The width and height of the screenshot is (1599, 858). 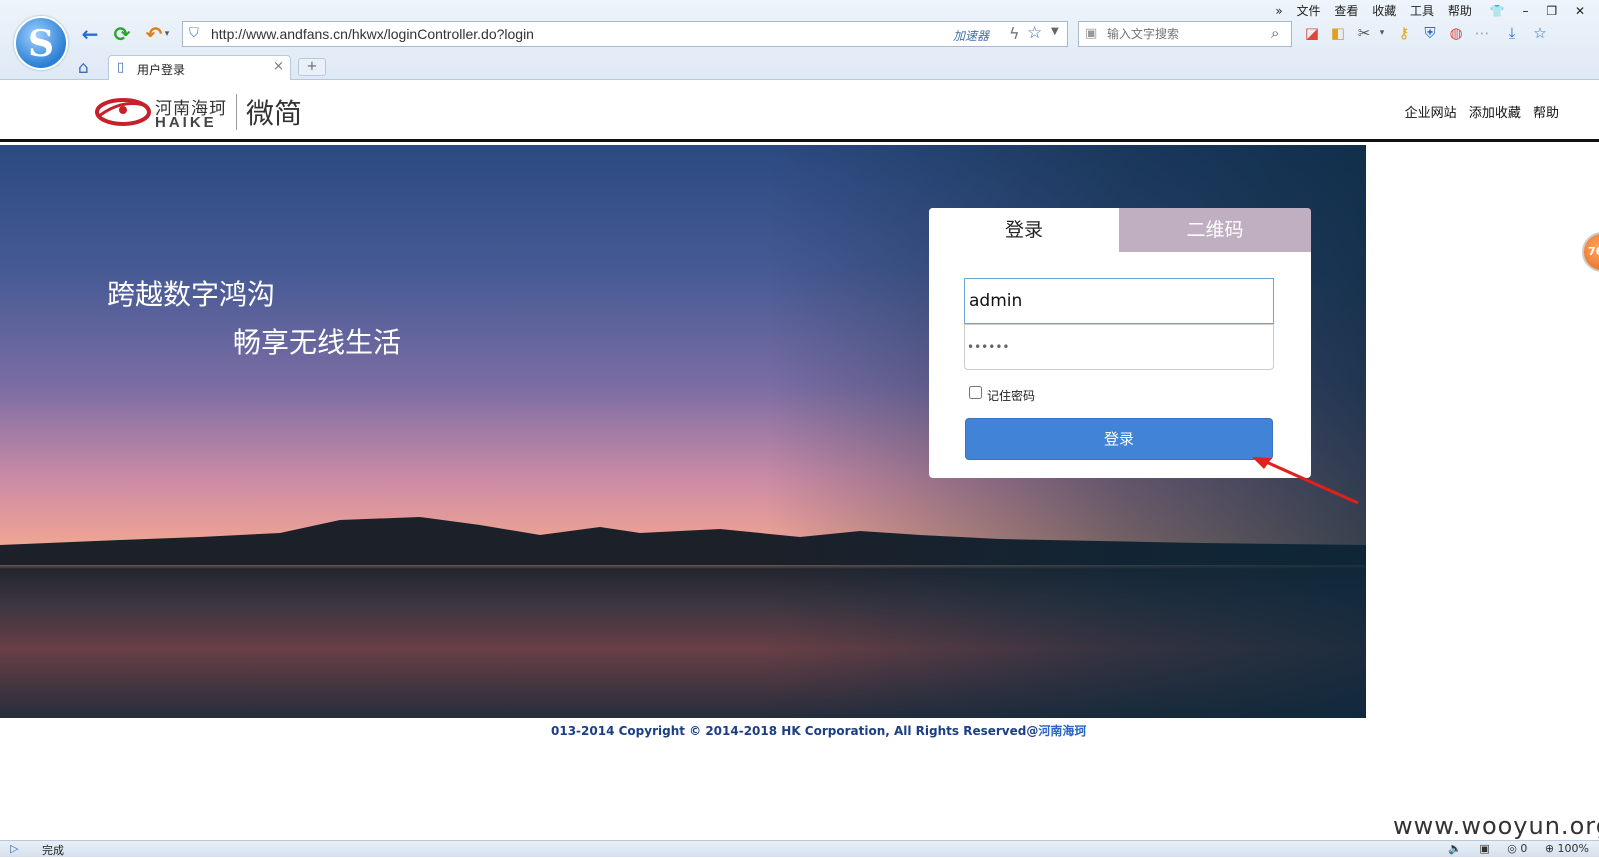 I want to click on accelerator-label: 加速器, so click(x=971, y=35).